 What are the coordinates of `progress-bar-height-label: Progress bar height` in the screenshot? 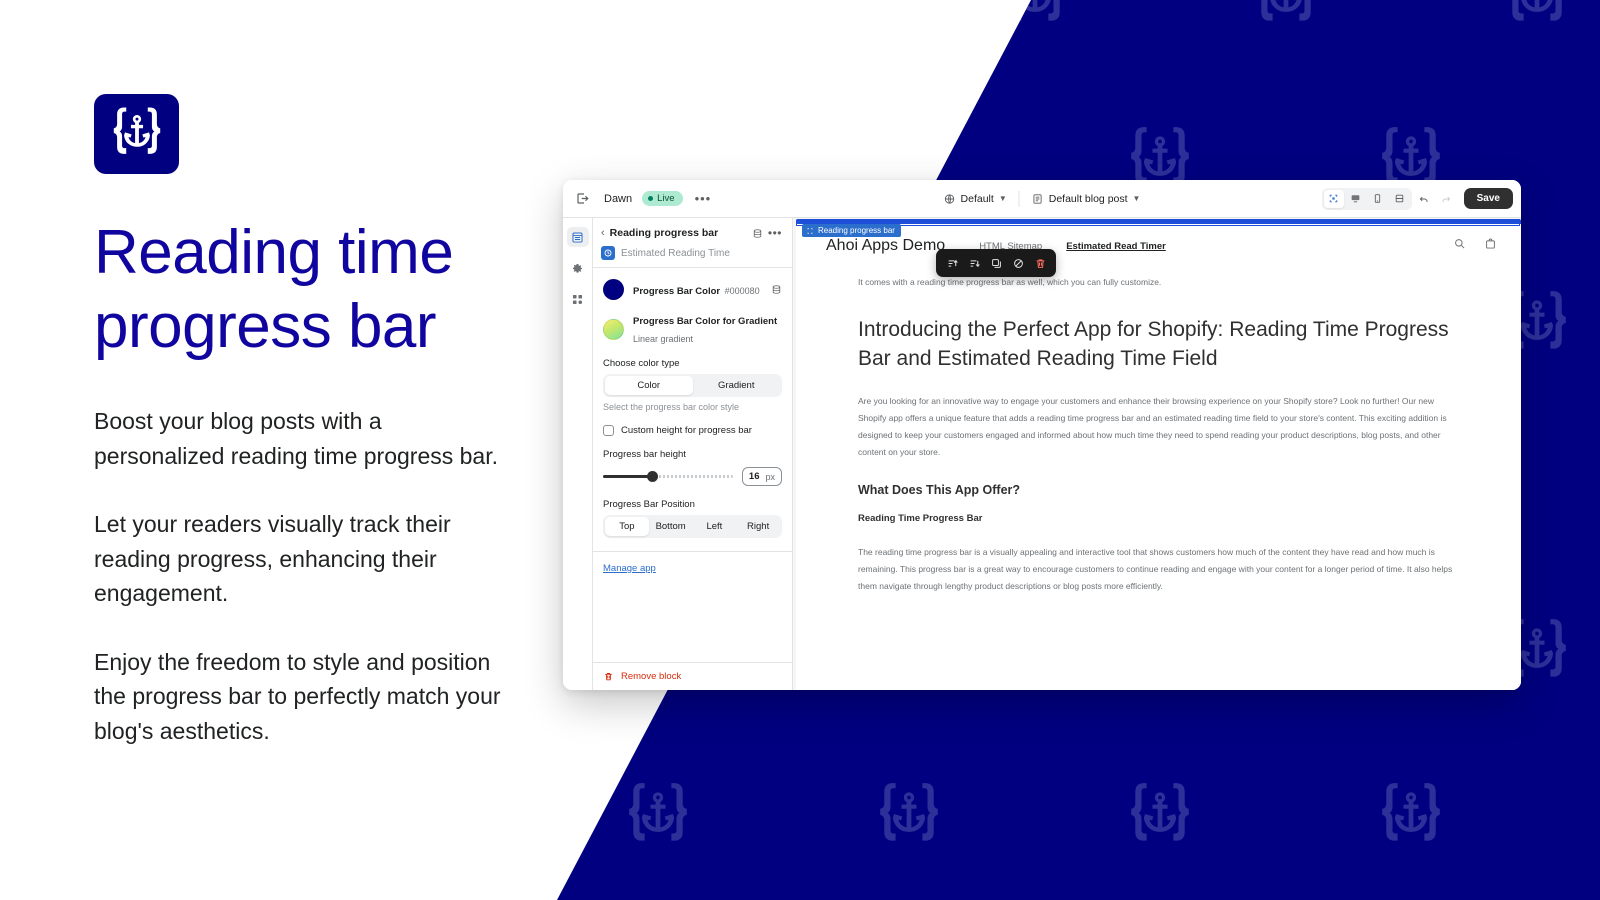 It's located at (644, 454).